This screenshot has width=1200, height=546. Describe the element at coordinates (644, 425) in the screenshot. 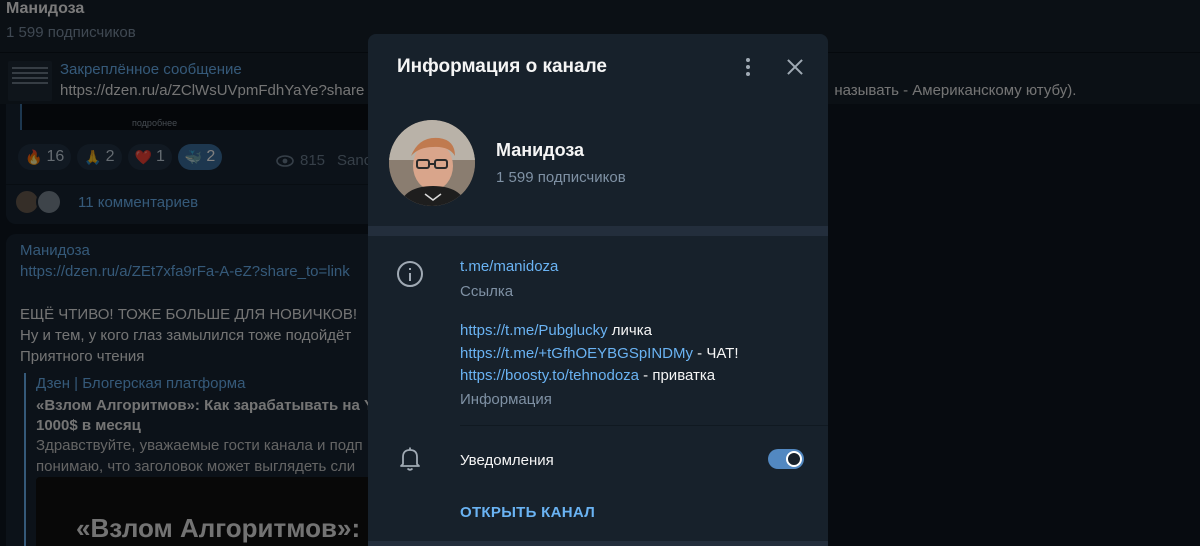

I see `divider` at that location.